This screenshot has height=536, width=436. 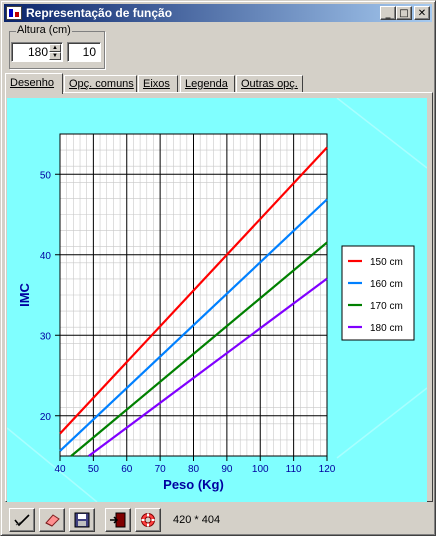 I want to click on y-axis-label: IMC, so click(x=24, y=294).